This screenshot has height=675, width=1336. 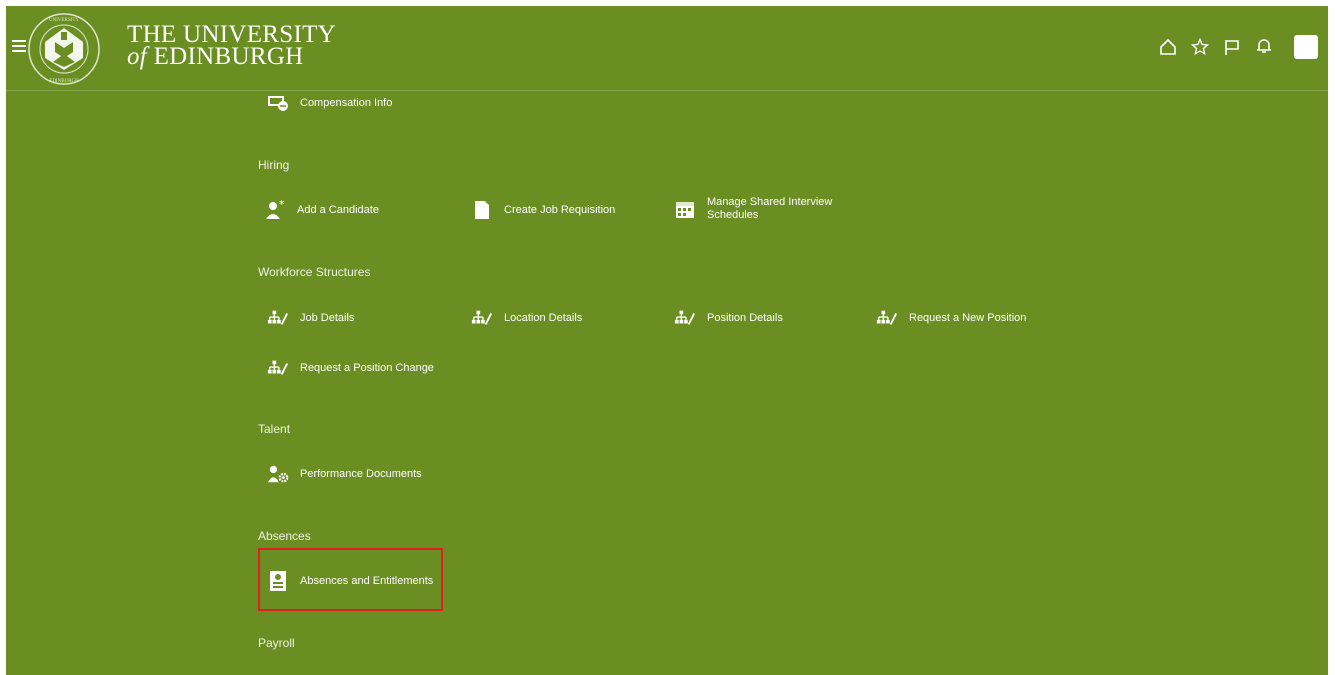 I want to click on add-person-icon: *, so click(x=275, y=210).